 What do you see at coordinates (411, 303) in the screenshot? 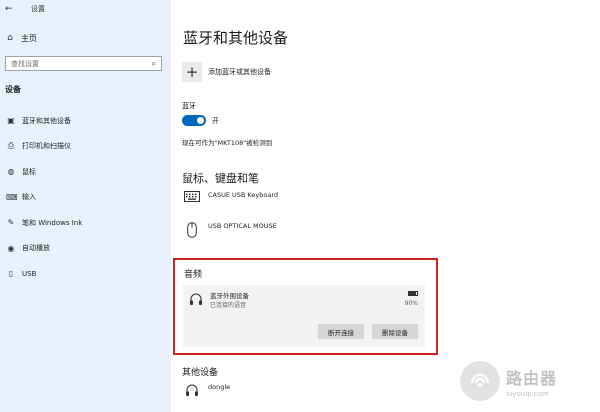
I see `battery-percent: 90%` at bounding box center [411, 303].